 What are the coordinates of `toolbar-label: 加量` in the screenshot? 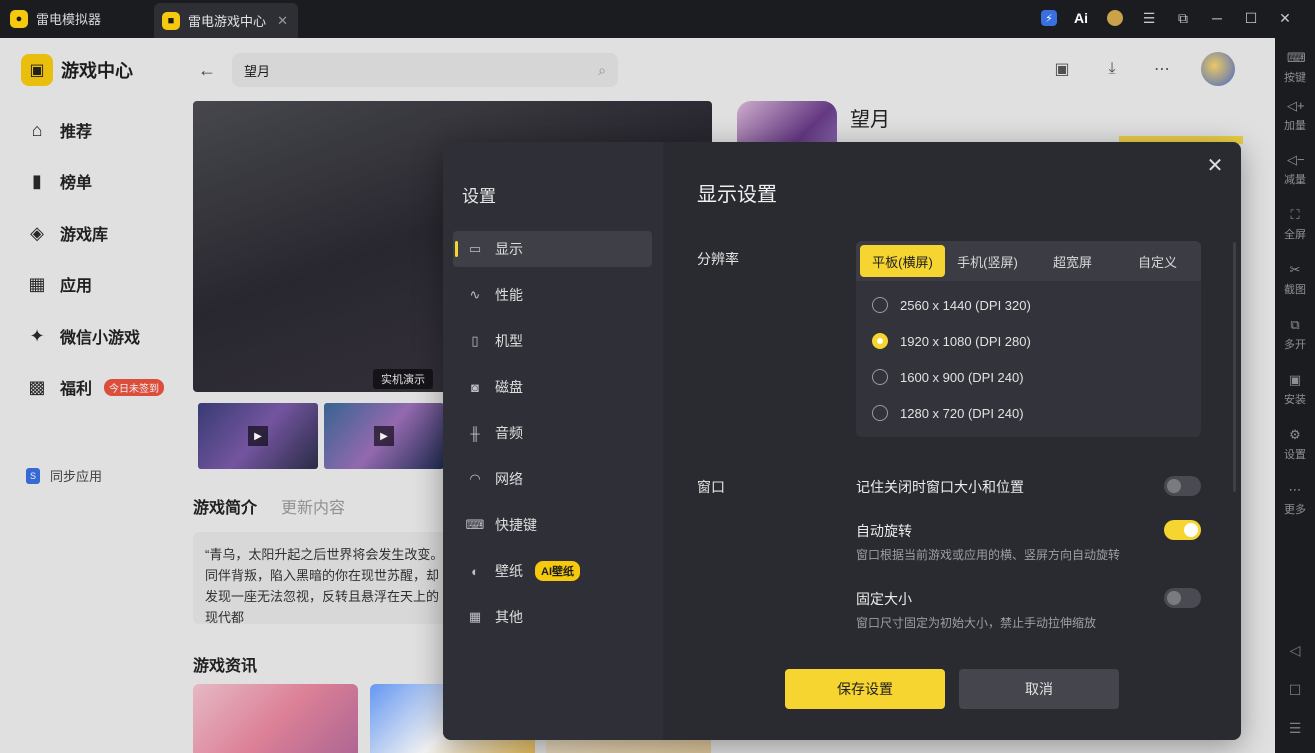 It's located at (1295, 126).